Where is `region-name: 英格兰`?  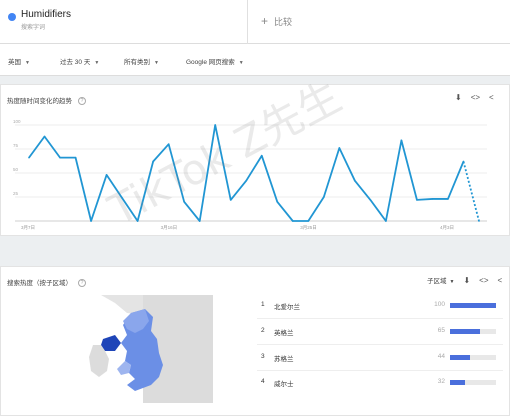
region-name: 英格兰 is located at coordinates (284, 333).